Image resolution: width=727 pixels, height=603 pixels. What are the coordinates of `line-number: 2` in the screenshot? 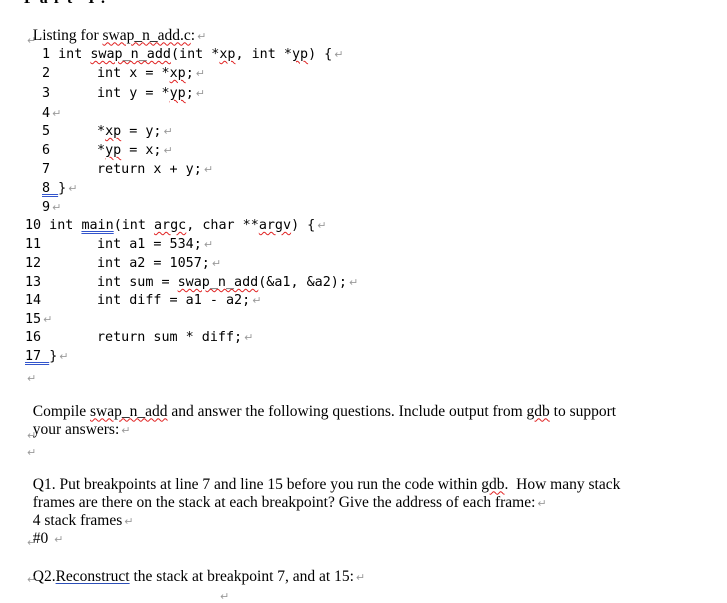 It's located at (46, 73).